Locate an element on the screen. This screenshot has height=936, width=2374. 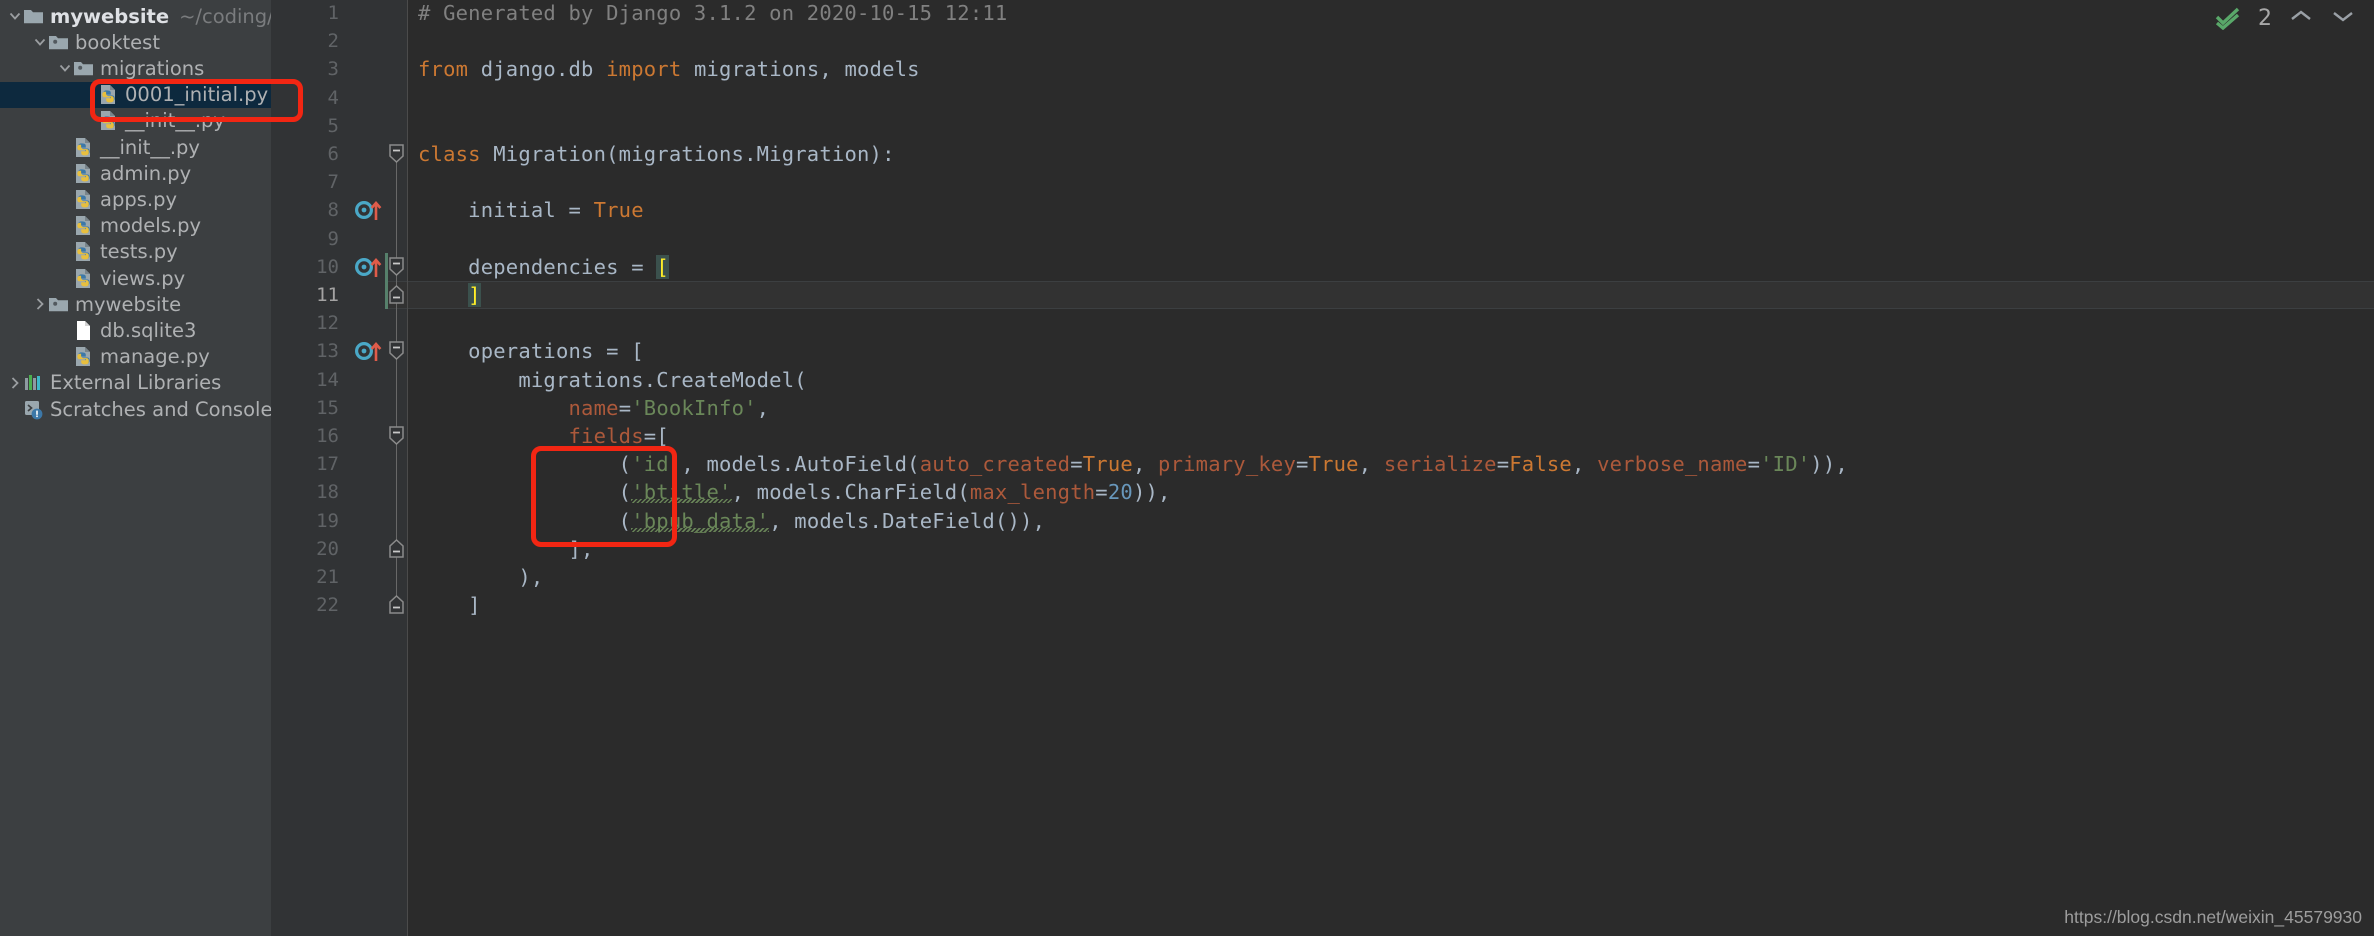
tree-item-label: apps.py is located at coordinates (138, 199).